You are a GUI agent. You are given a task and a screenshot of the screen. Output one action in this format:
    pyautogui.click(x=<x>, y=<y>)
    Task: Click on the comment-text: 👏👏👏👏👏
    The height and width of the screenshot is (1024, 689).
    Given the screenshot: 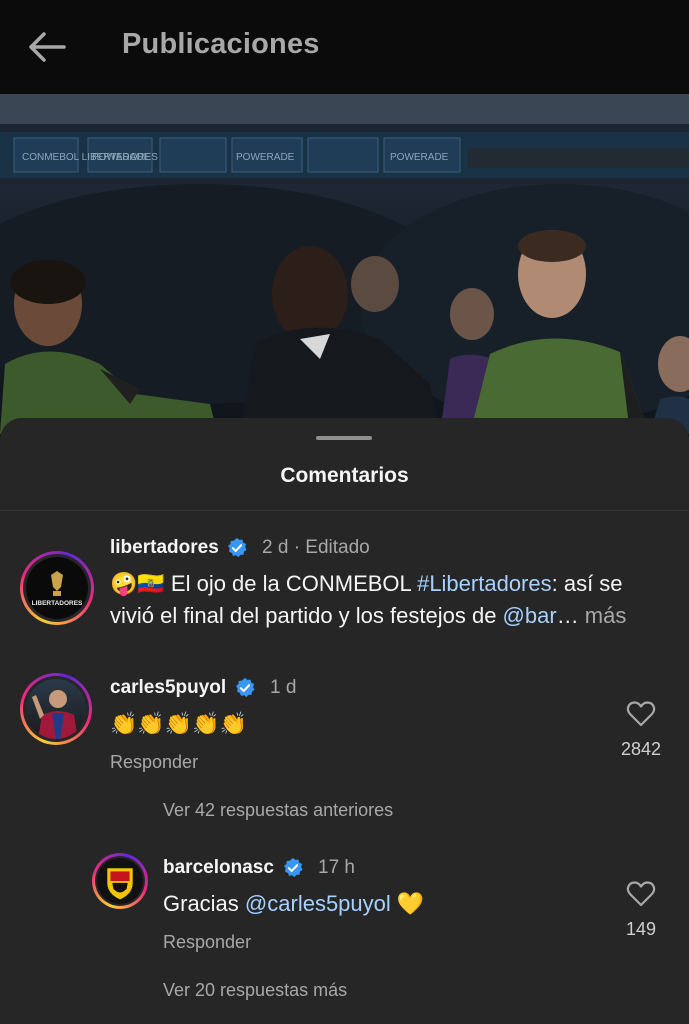 What is the action you would take?
    pyautogui.click(x=178, y=723)
    